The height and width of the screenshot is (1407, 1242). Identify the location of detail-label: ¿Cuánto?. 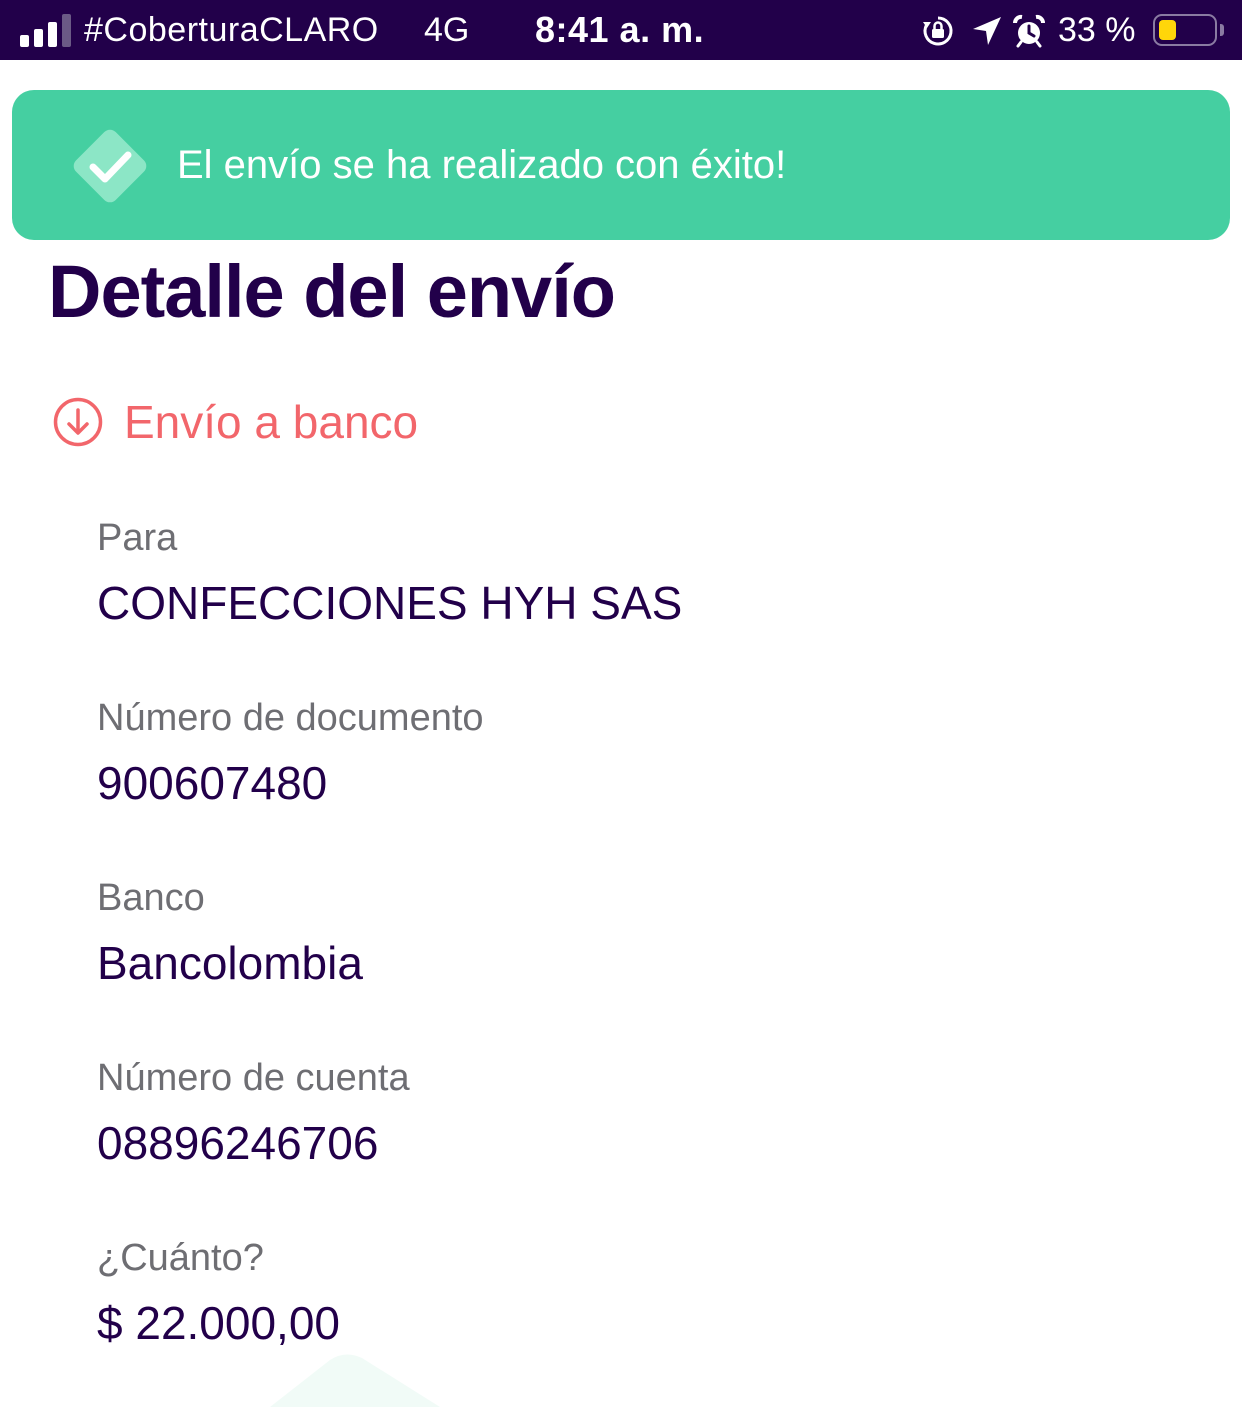
(180, 1258).